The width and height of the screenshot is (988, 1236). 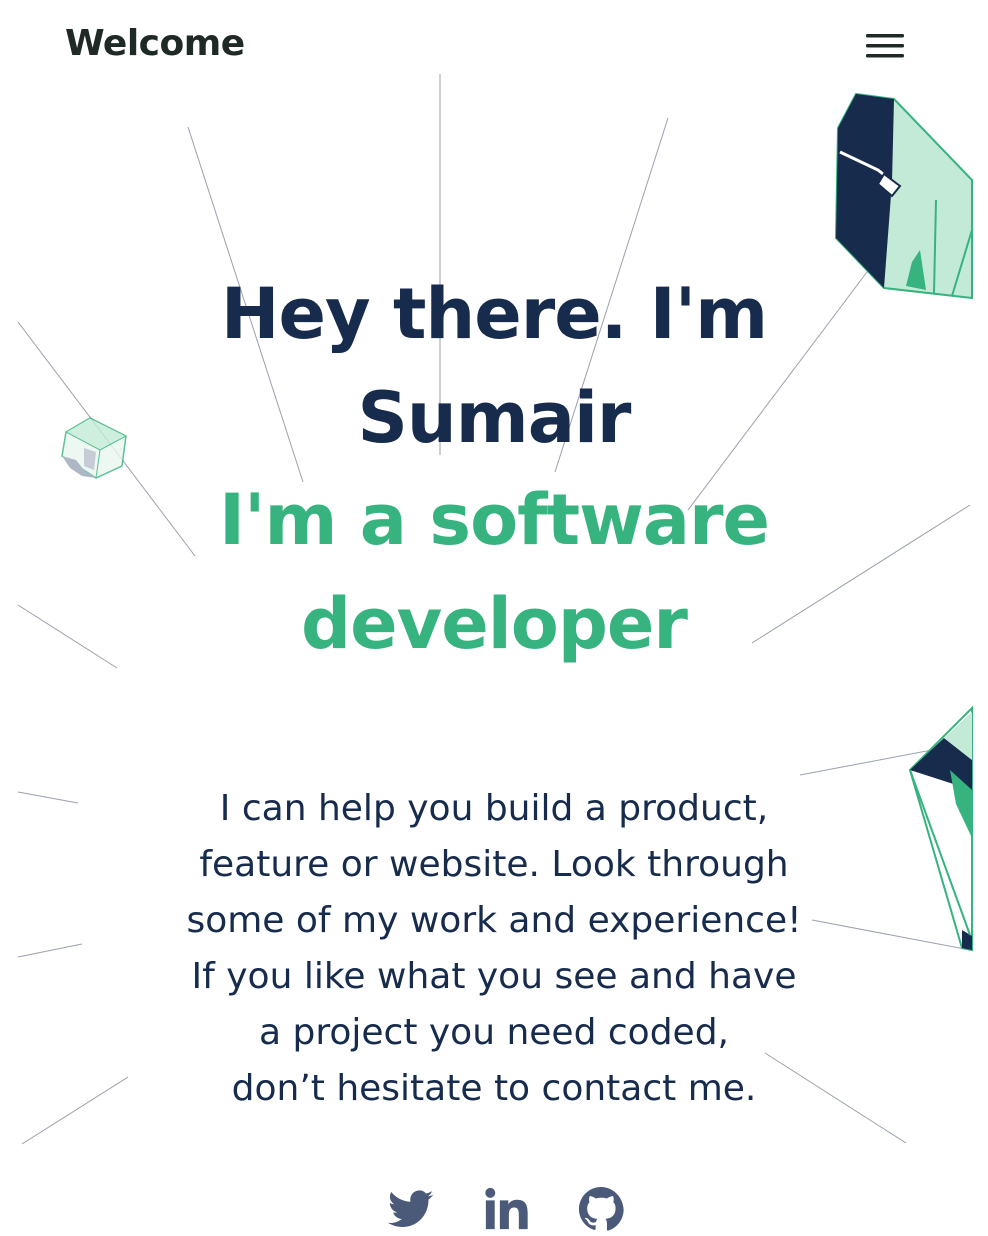 I want to click on twitter-icon, so click(x=411, y=1209).